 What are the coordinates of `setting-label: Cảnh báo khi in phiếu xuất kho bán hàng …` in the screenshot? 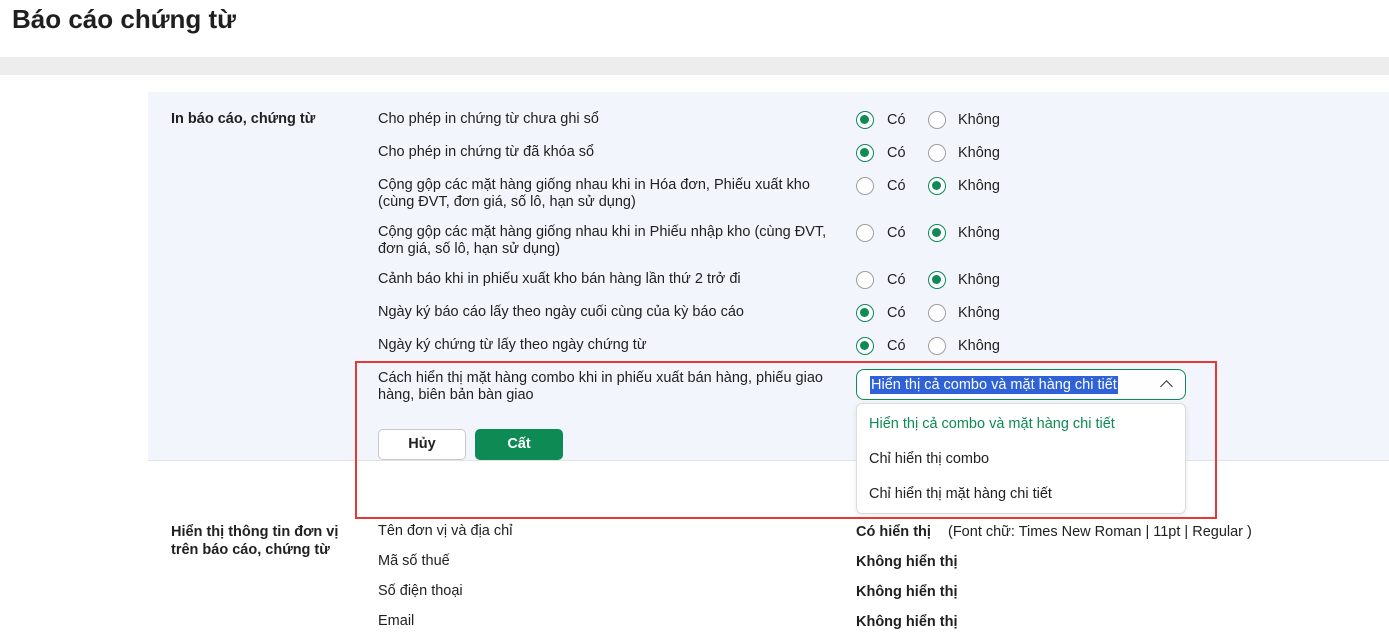 It's located at (559, 279).